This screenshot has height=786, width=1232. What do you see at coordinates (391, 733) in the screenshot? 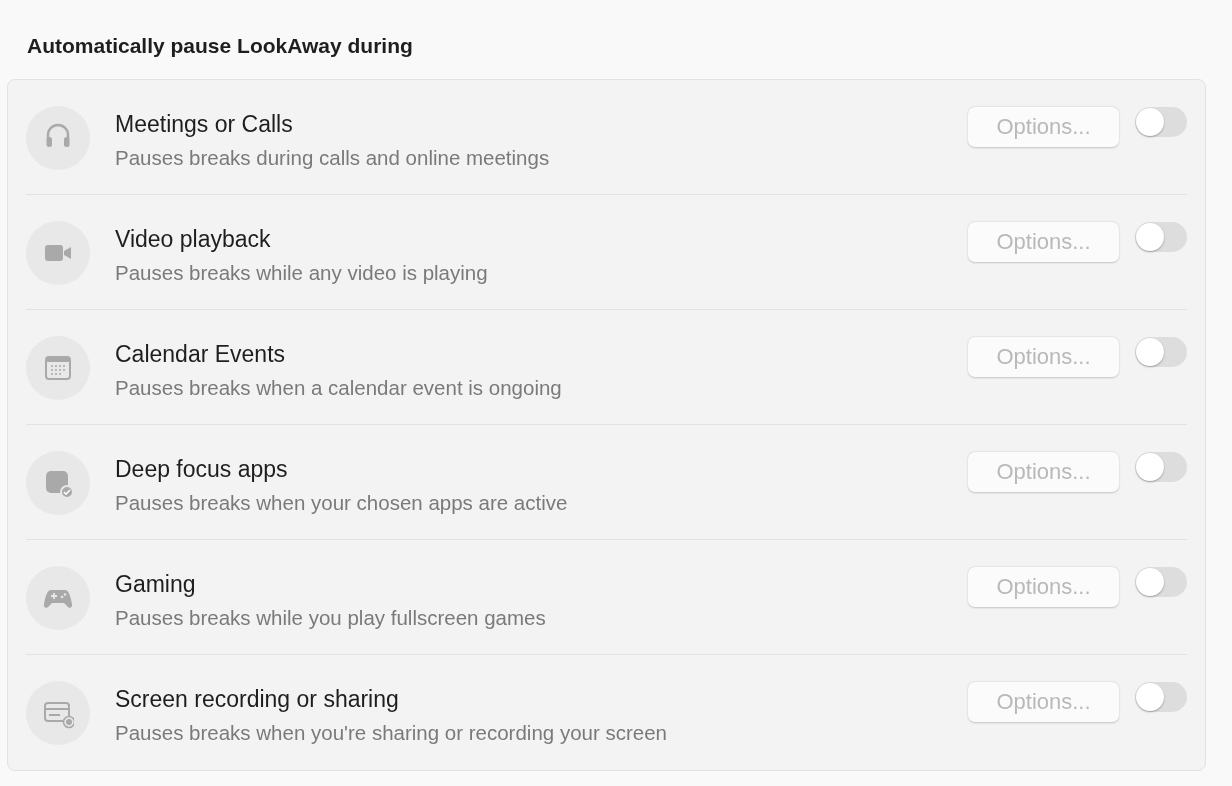
I see `row-description: Pauses breaks when you're sharing or recording your screen` at bounding box center [391, 733].